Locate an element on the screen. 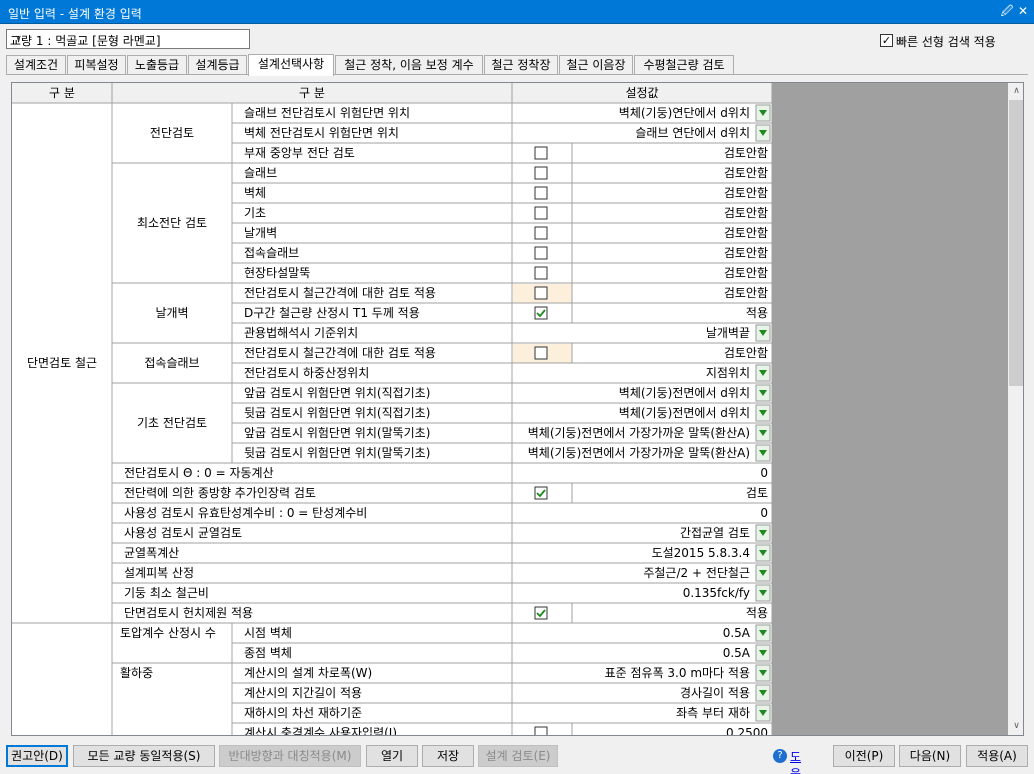 Image resolution: width=1034 pixels, height=774 pixels. row-value: 0.135fck/fy is located at coordinates (716, 593).